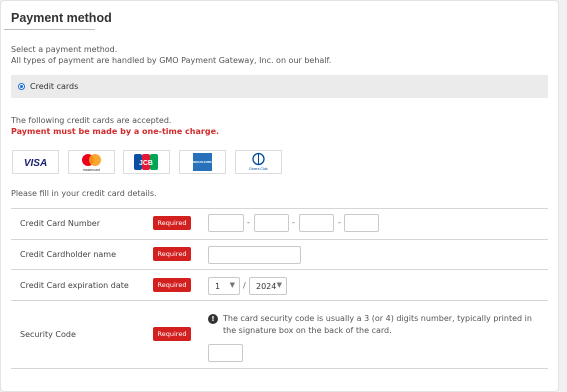 Image resolution: width=567 pixels, height=392 pixels. I want to click on mastercard-logo: mastercard, so click(91, 162).